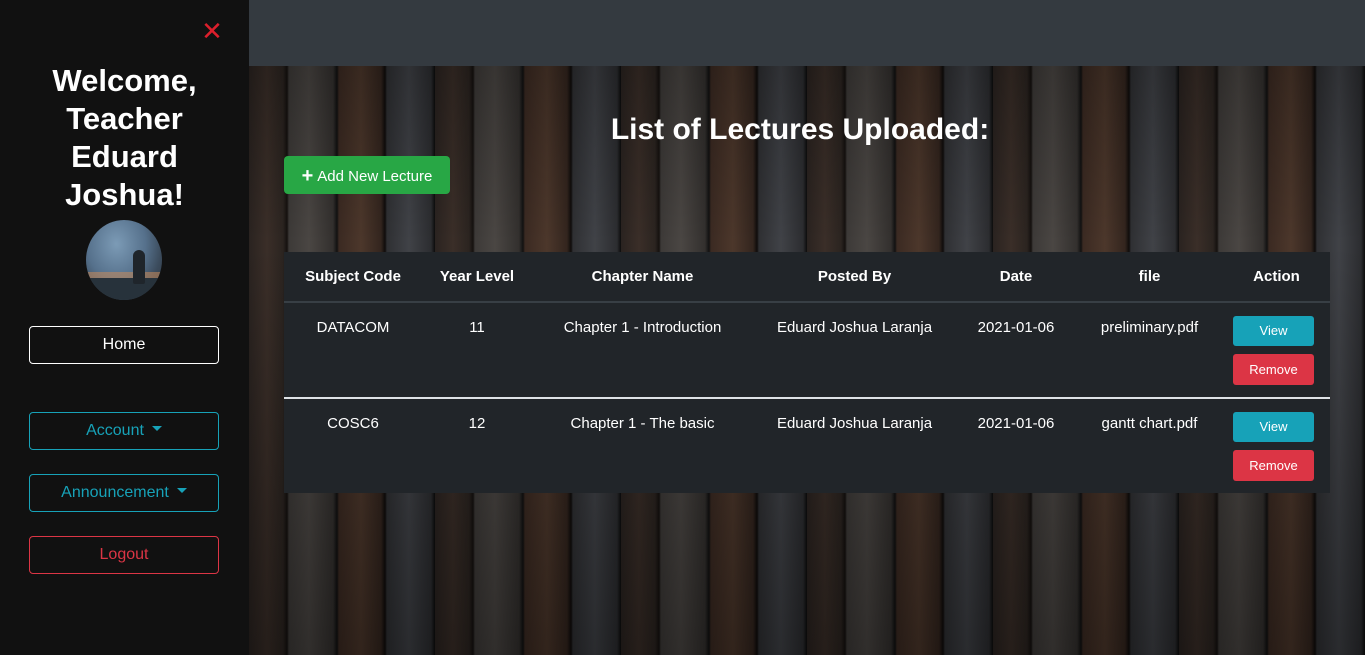 The image size is (1365, 655). What do you see at coordinates (477, 423) in the screenshot?
I see `cell-year-level: 12` at bounding box center [477, 423].